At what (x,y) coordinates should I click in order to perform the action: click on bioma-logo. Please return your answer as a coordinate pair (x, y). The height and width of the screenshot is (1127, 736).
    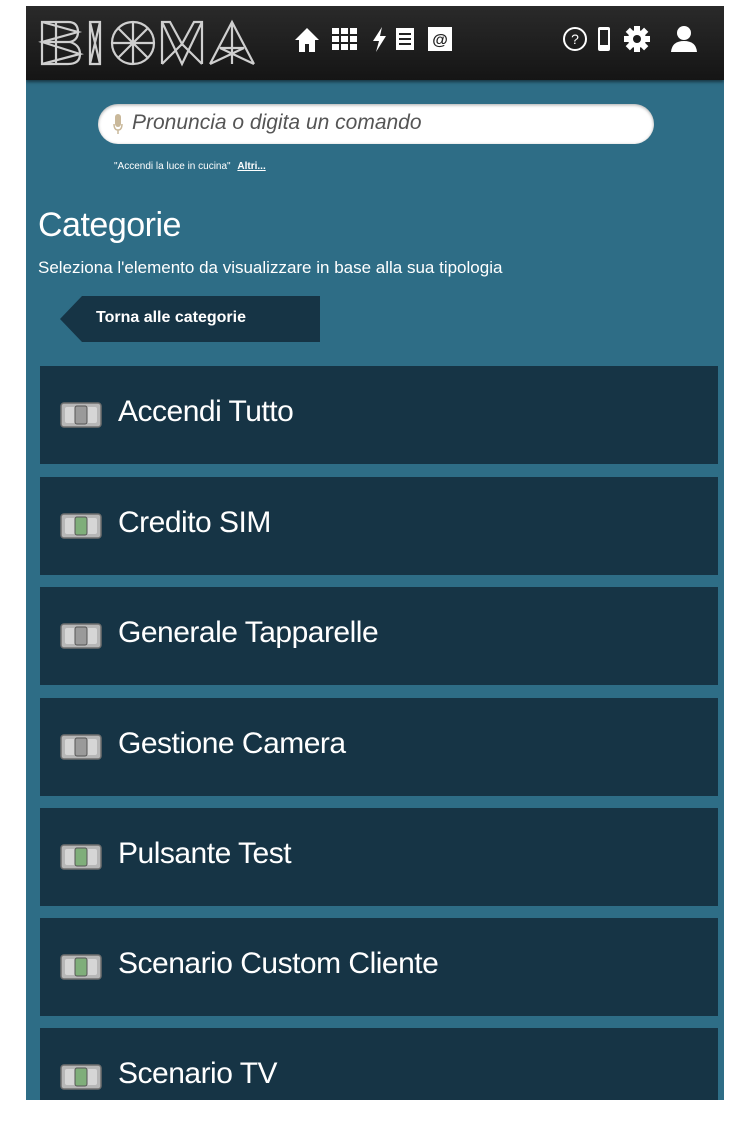
    Looking at the image, I should click on (162, 45).